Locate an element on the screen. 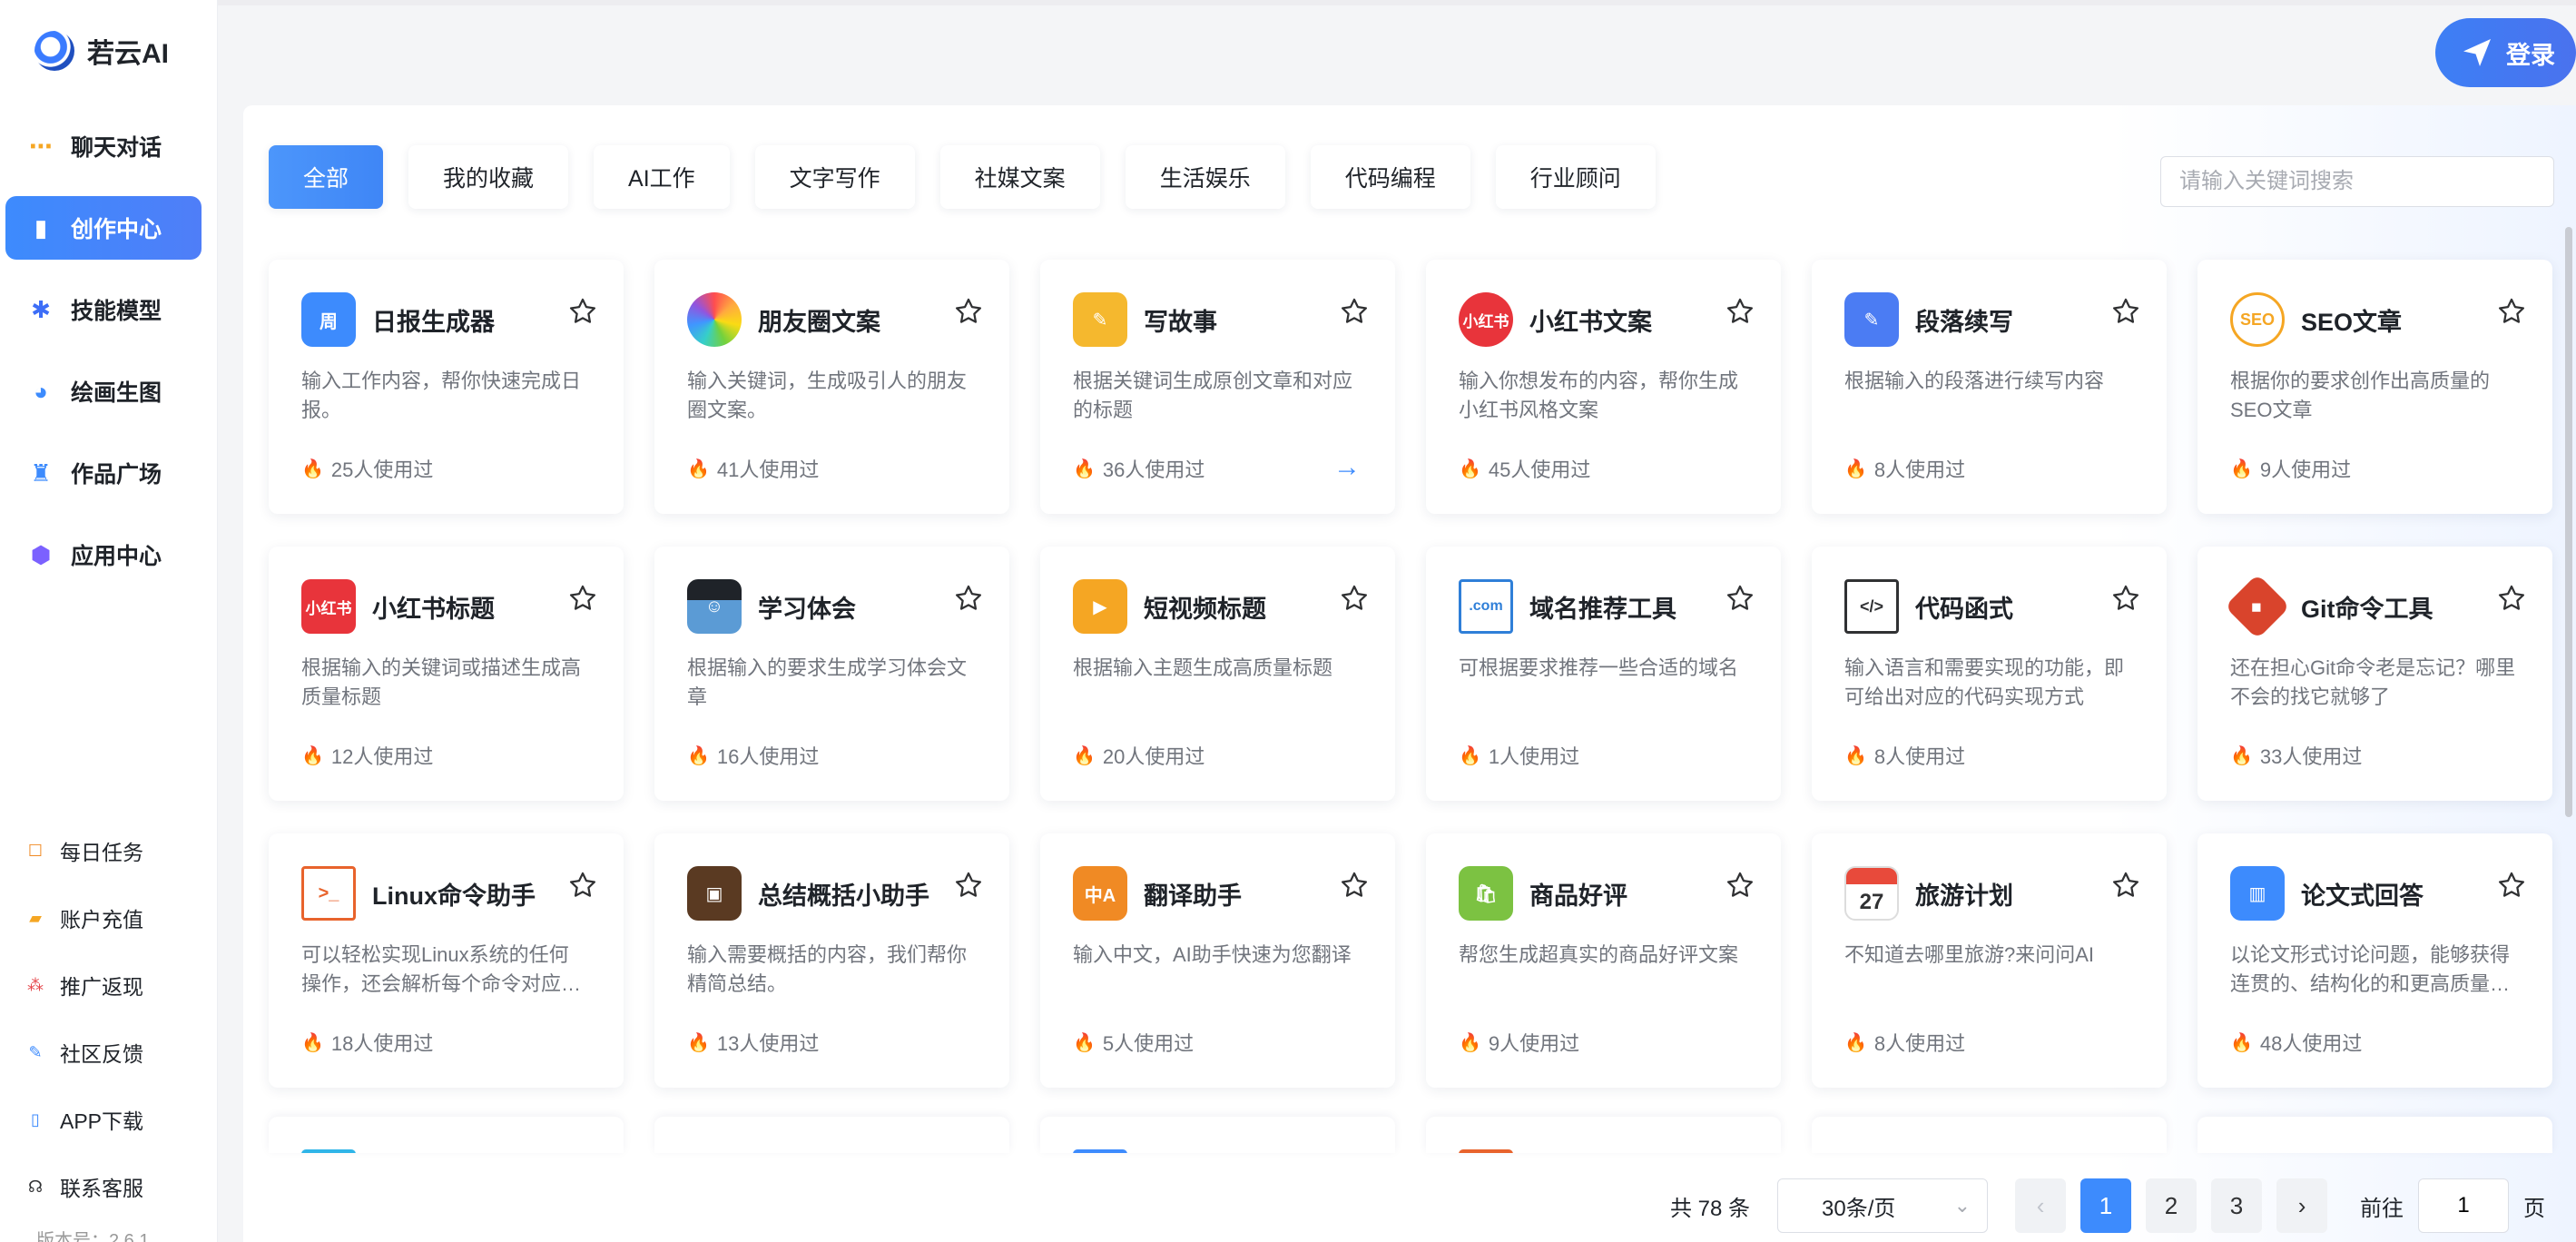  app-card: 朋友圈文案 输入关键词，生成吸引人的朋友圈文案。 🔥 41人使用过 is located at coordinates (831, 387).